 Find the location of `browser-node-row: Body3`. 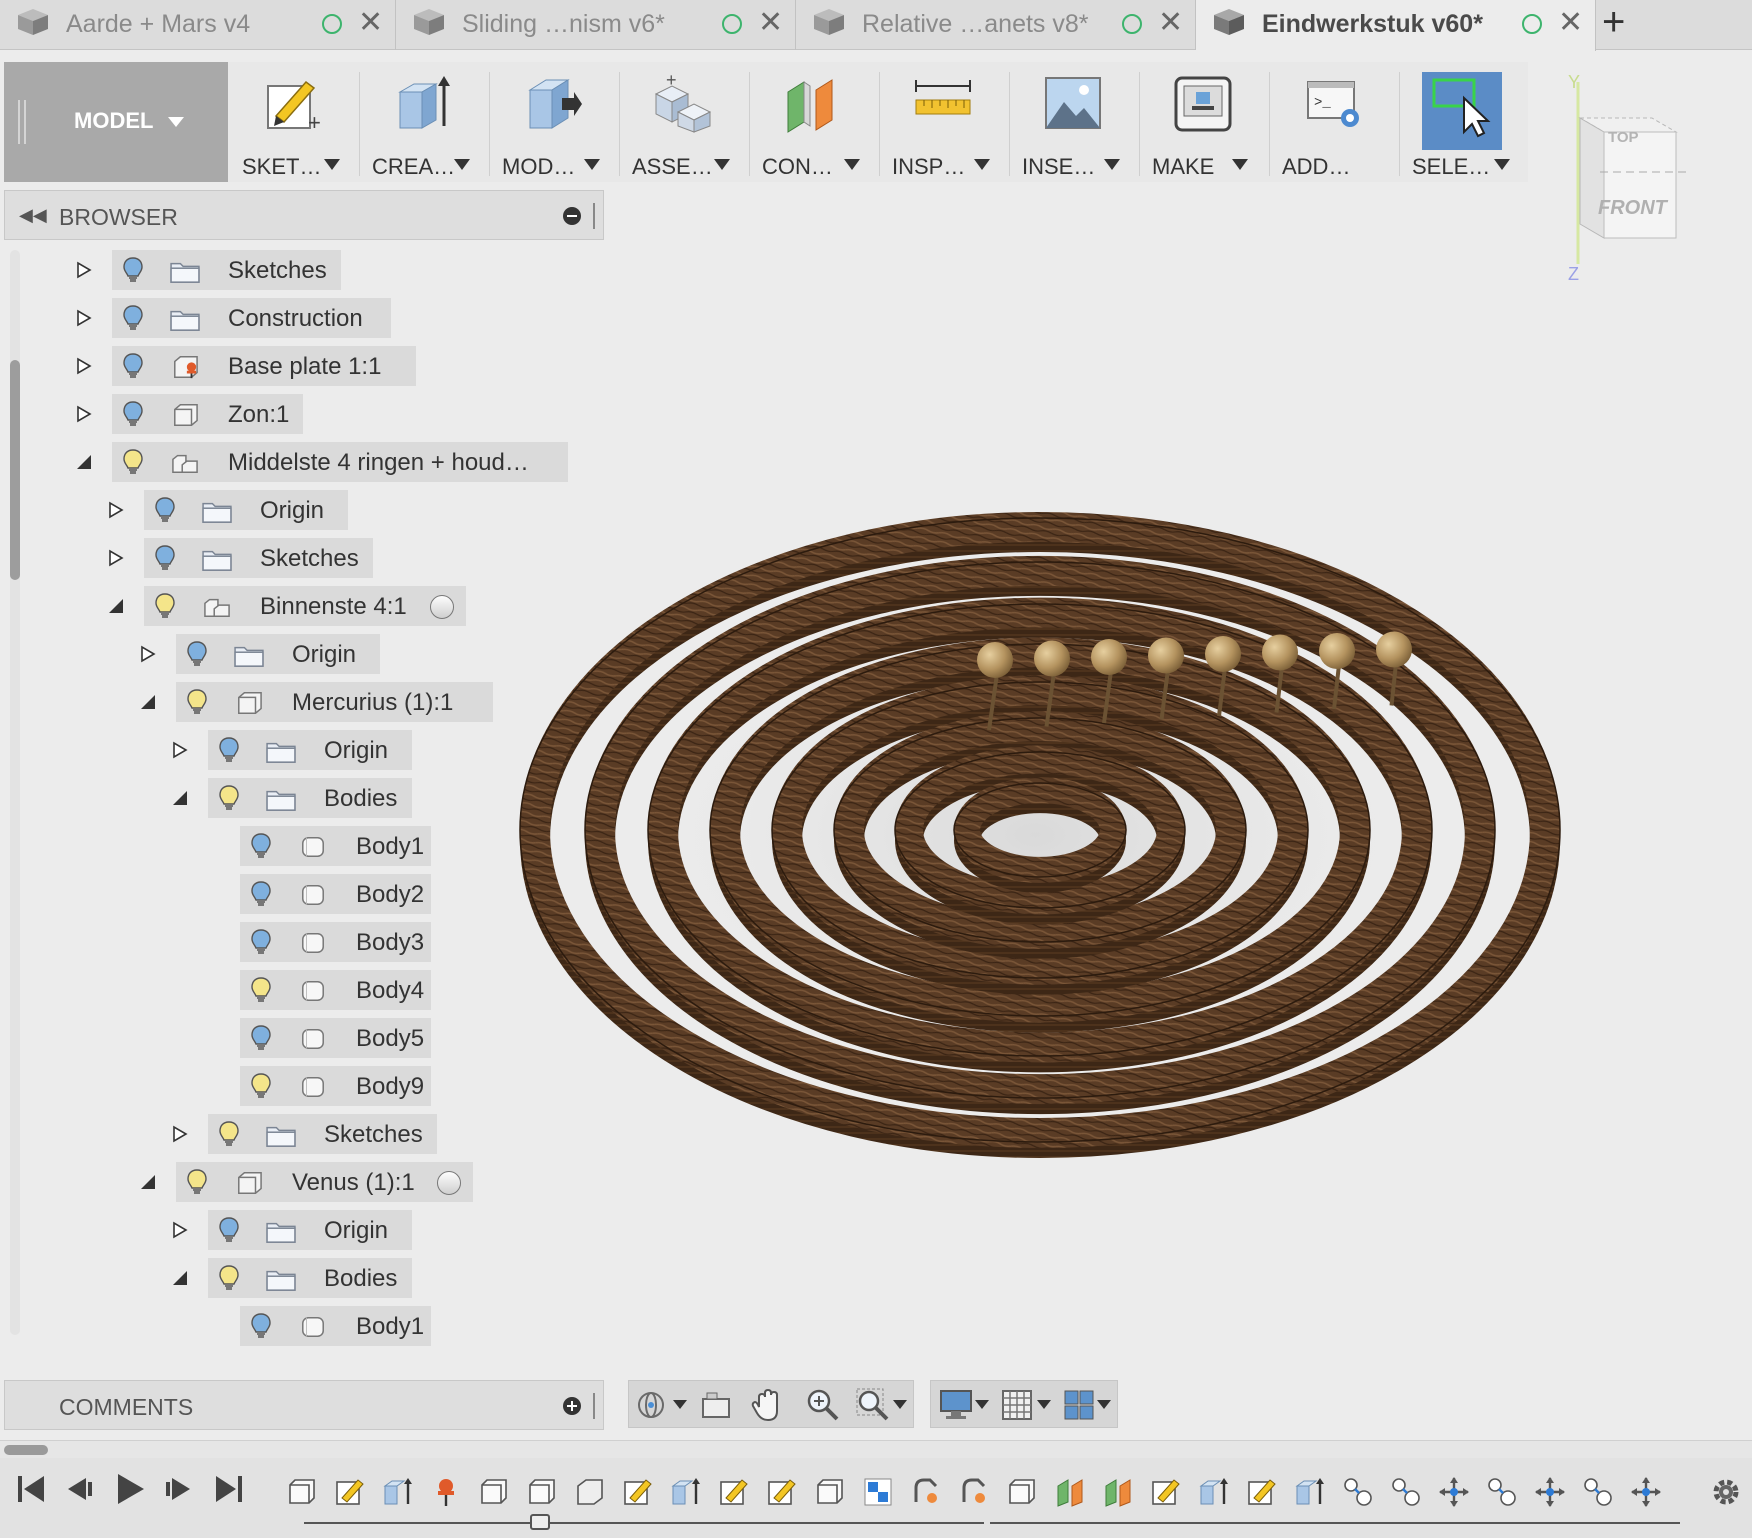

browser-node-row: Body3 is located at coordinates (335, 942).